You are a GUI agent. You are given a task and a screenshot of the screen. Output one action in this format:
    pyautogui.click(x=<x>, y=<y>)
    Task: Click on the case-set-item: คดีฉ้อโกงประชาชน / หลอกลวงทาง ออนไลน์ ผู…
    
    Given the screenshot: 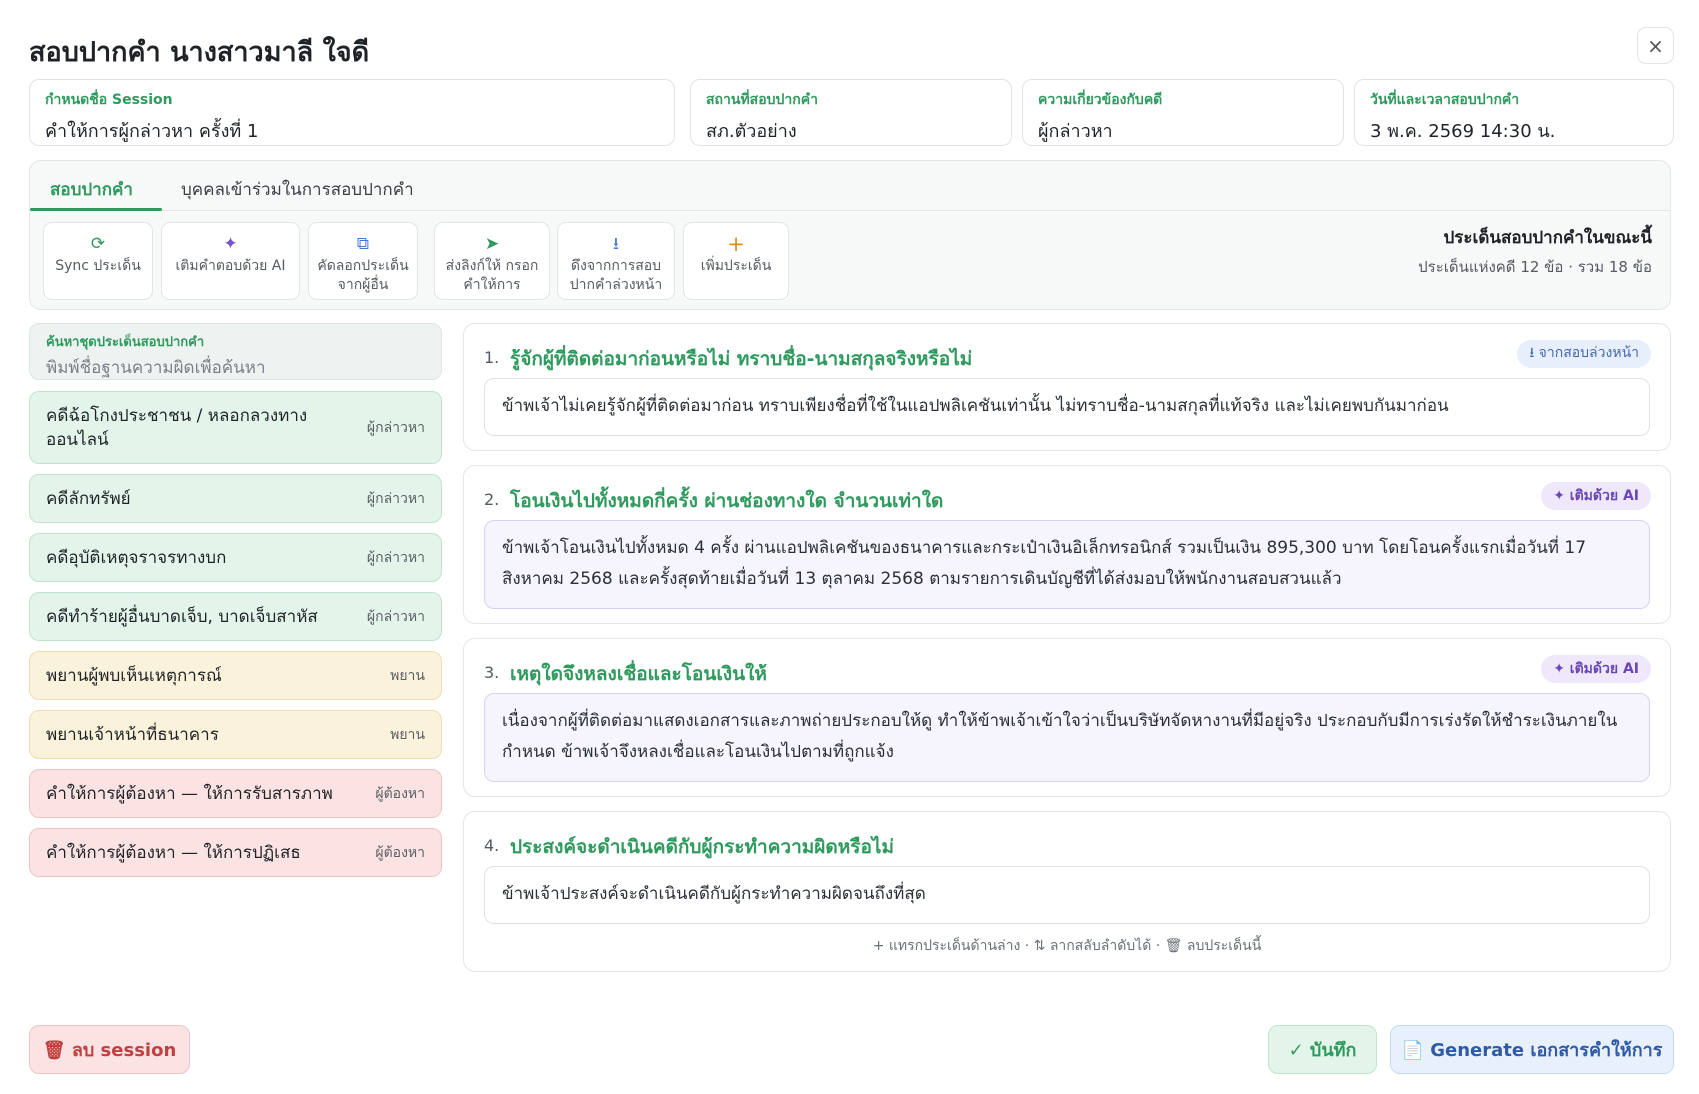 What is the action you would take?
    pyautogui.click(x=235, y=427)
    